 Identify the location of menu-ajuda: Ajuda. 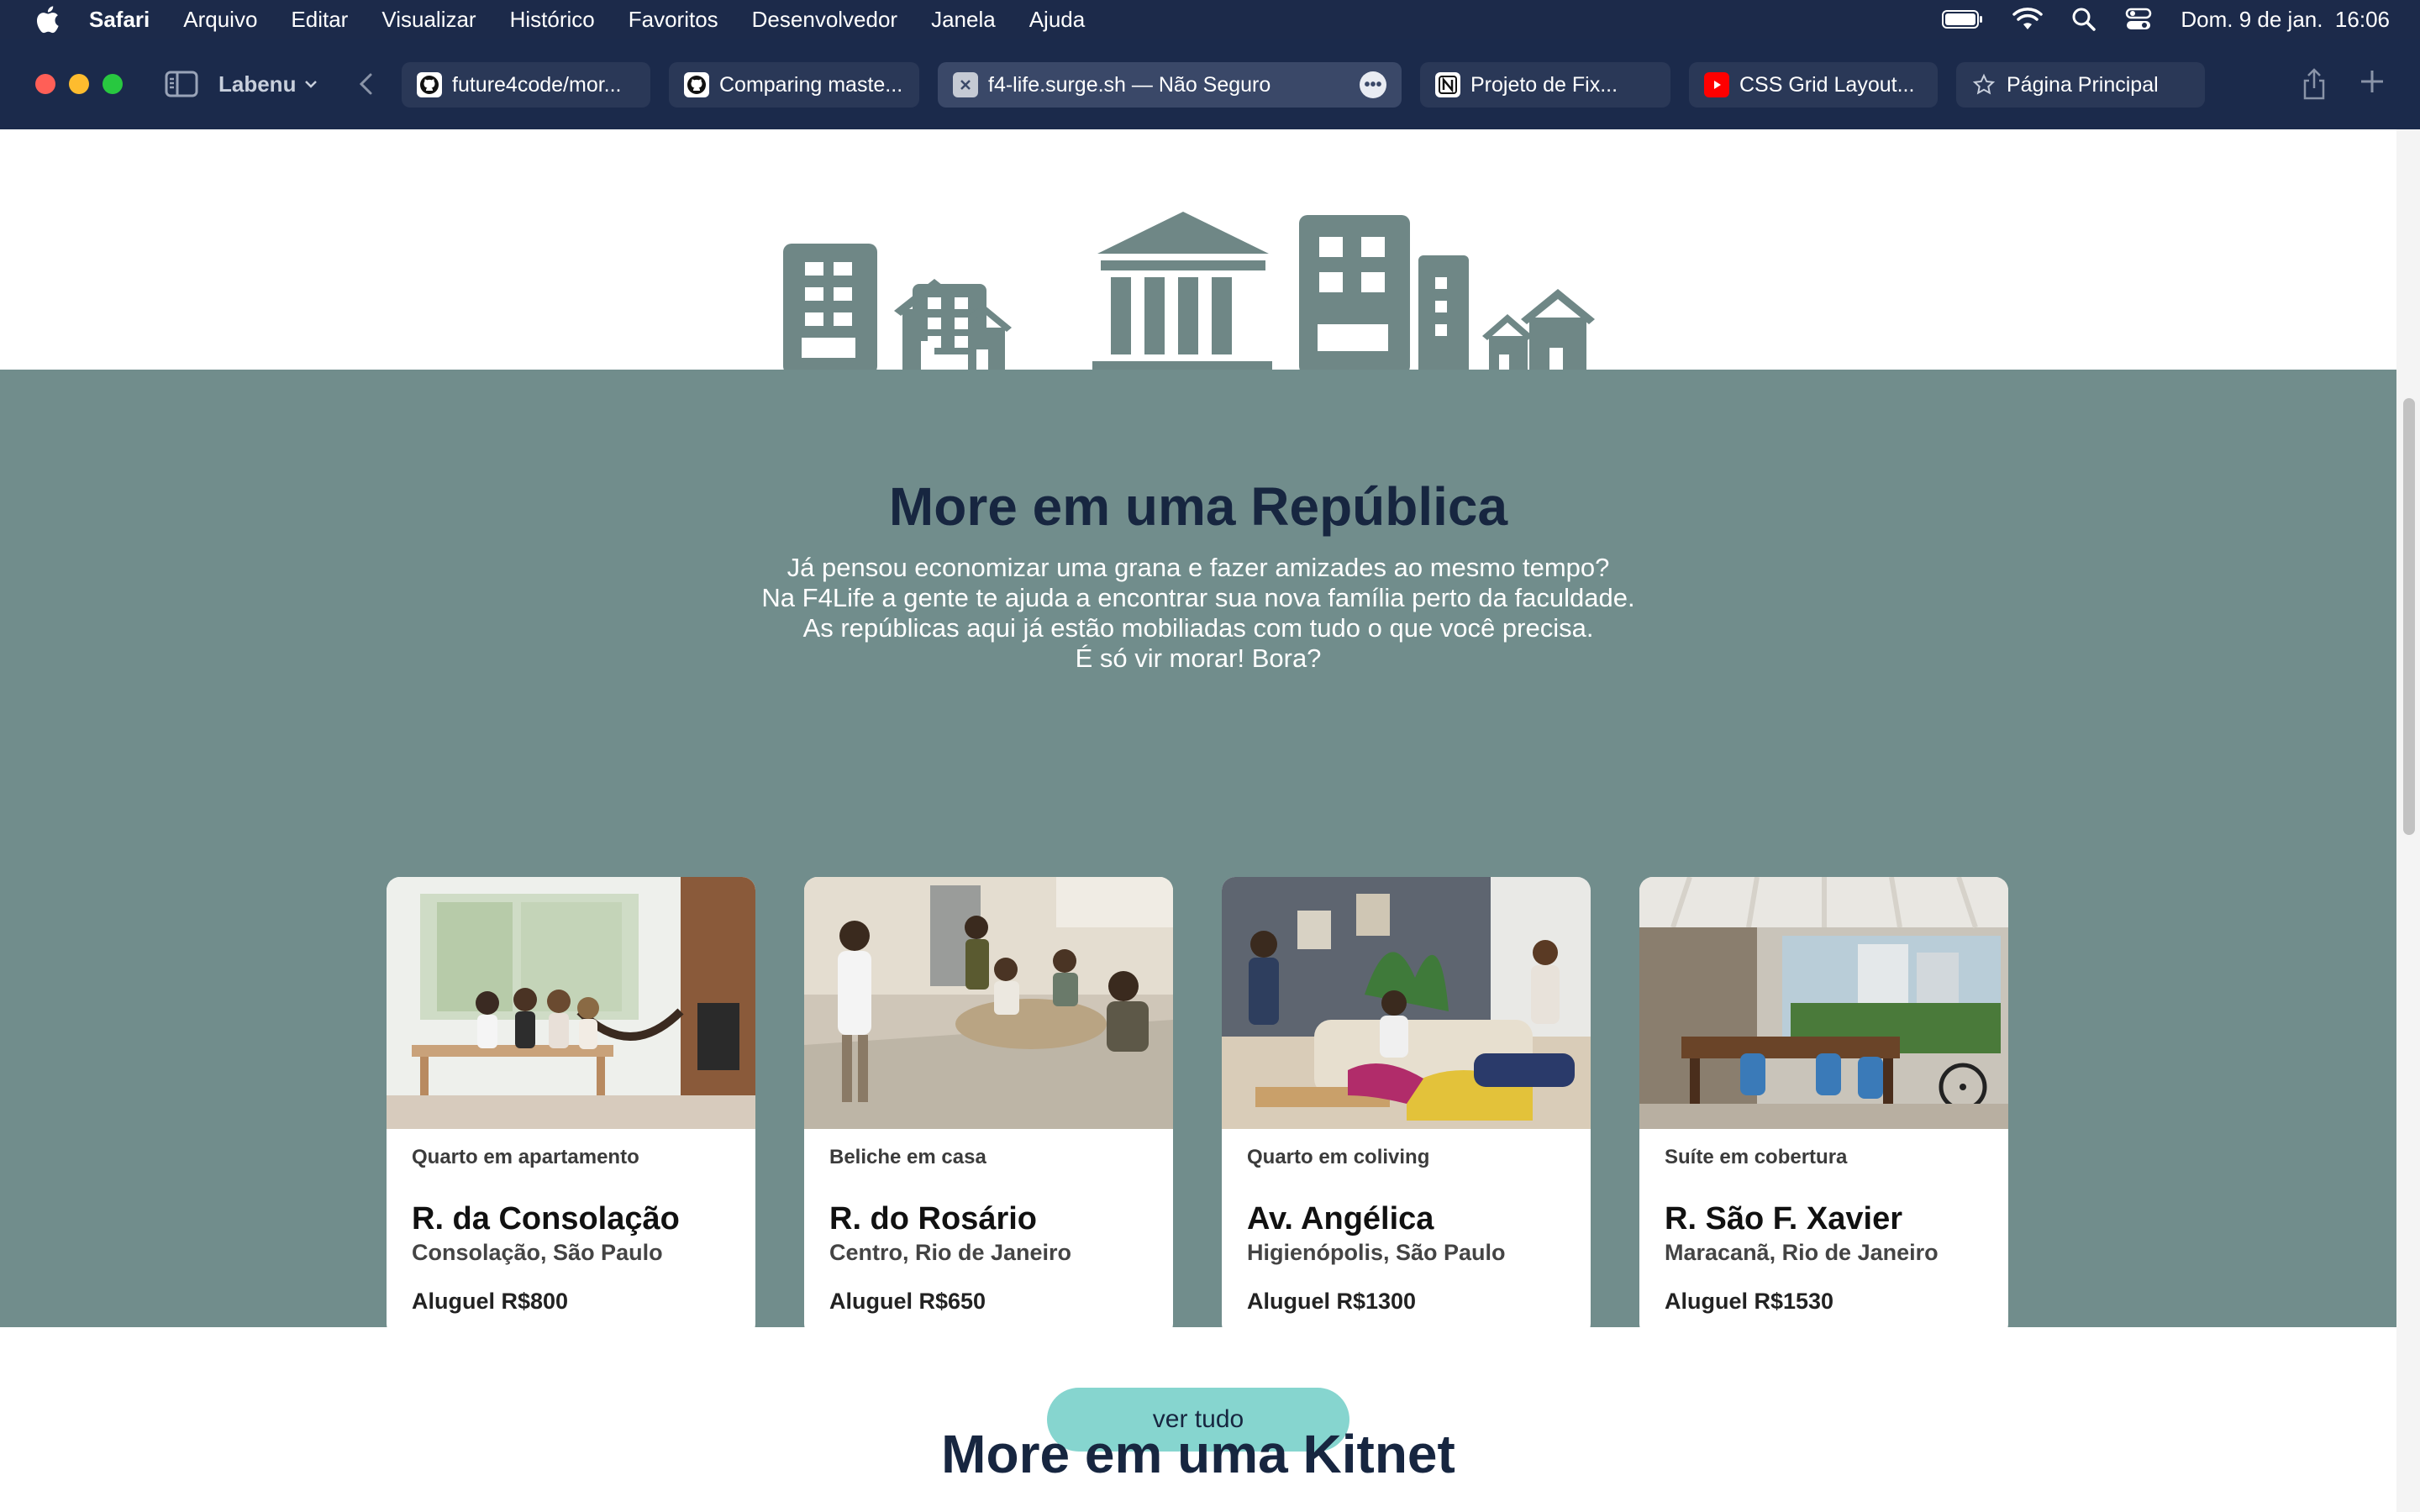
(1057, 20).